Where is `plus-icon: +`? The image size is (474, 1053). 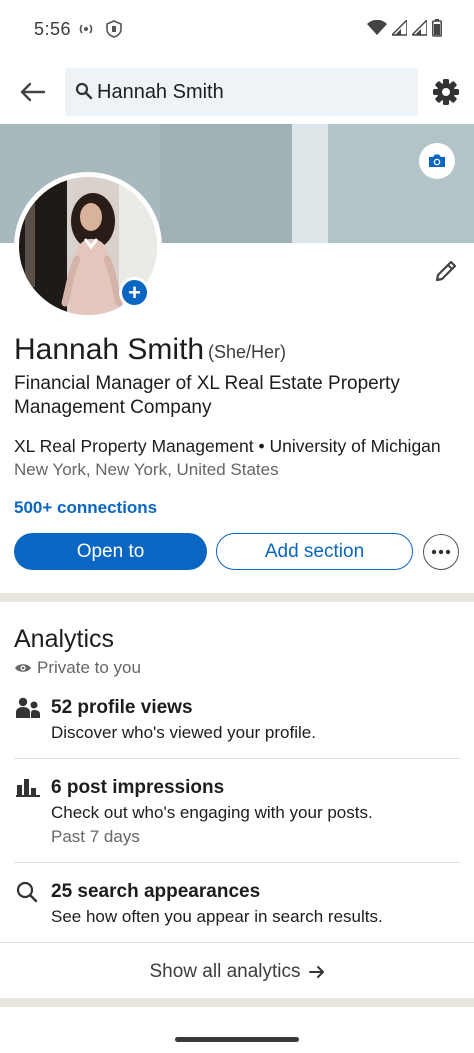
plus-icon: + is located at coordinates (134, 292).